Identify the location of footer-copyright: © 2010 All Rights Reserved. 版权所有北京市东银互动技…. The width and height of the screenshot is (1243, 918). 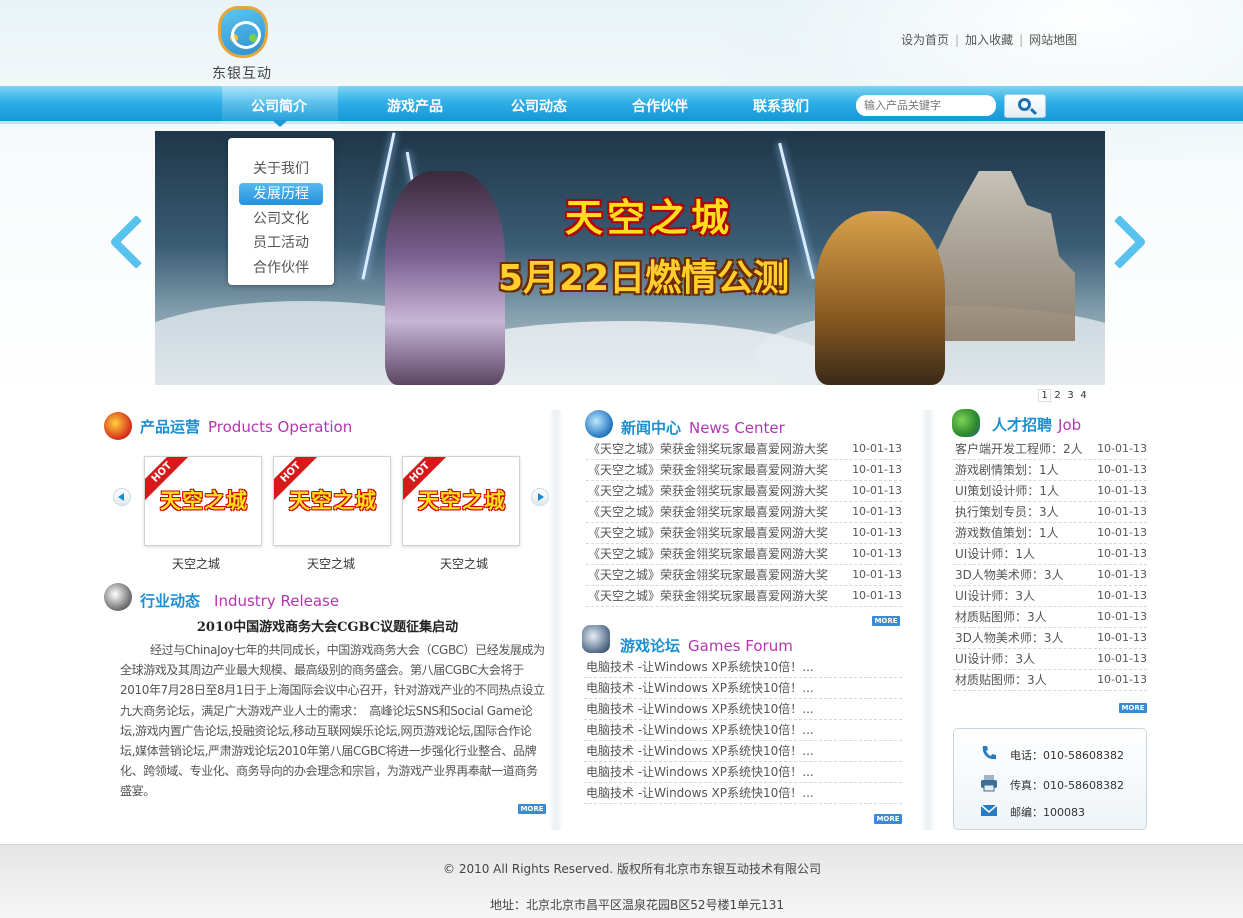
(632, 869).